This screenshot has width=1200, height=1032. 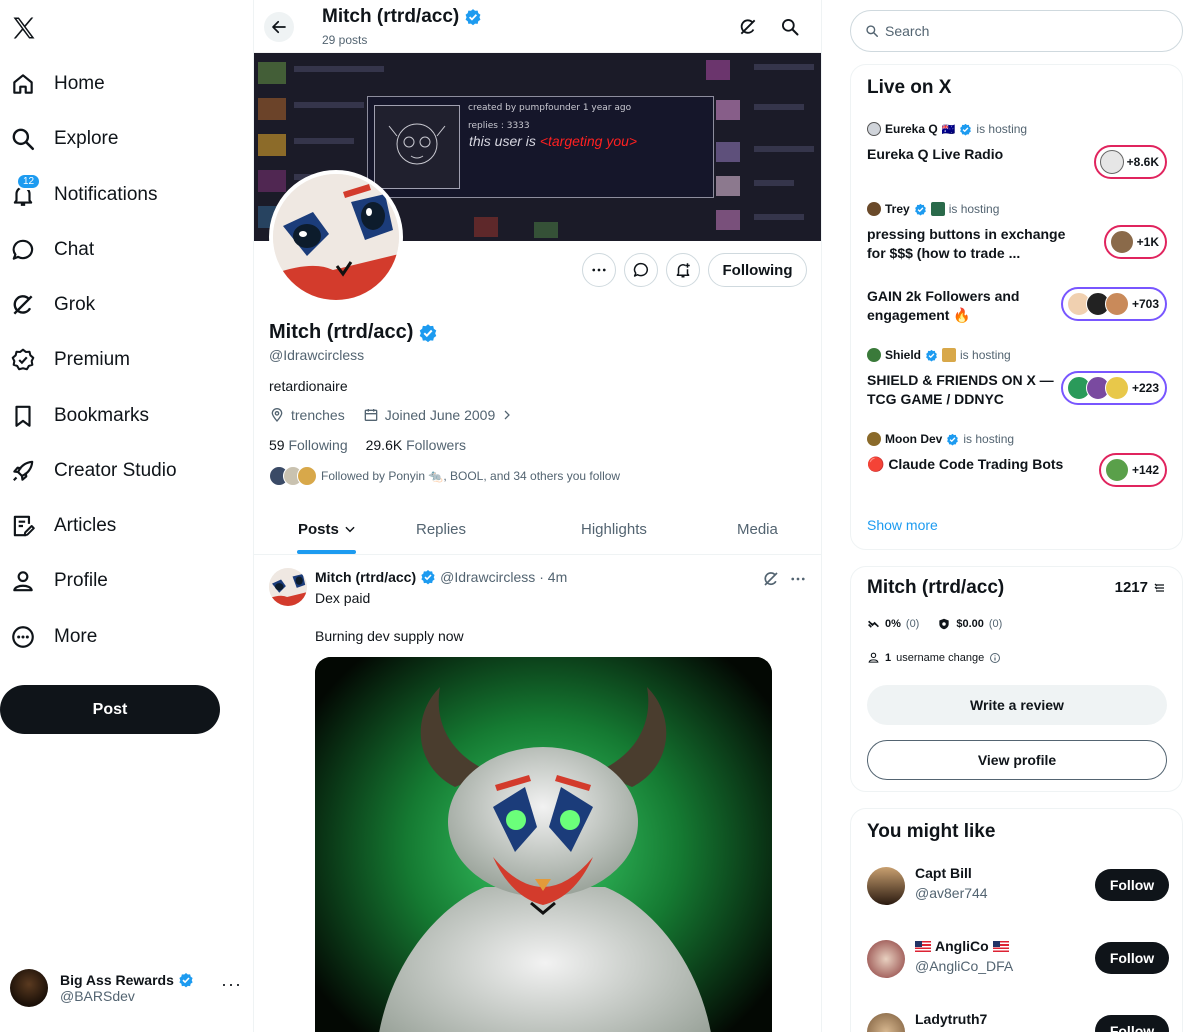 I want to click on nav-notifications: 12 Notifications, so click(x=84, y=194).